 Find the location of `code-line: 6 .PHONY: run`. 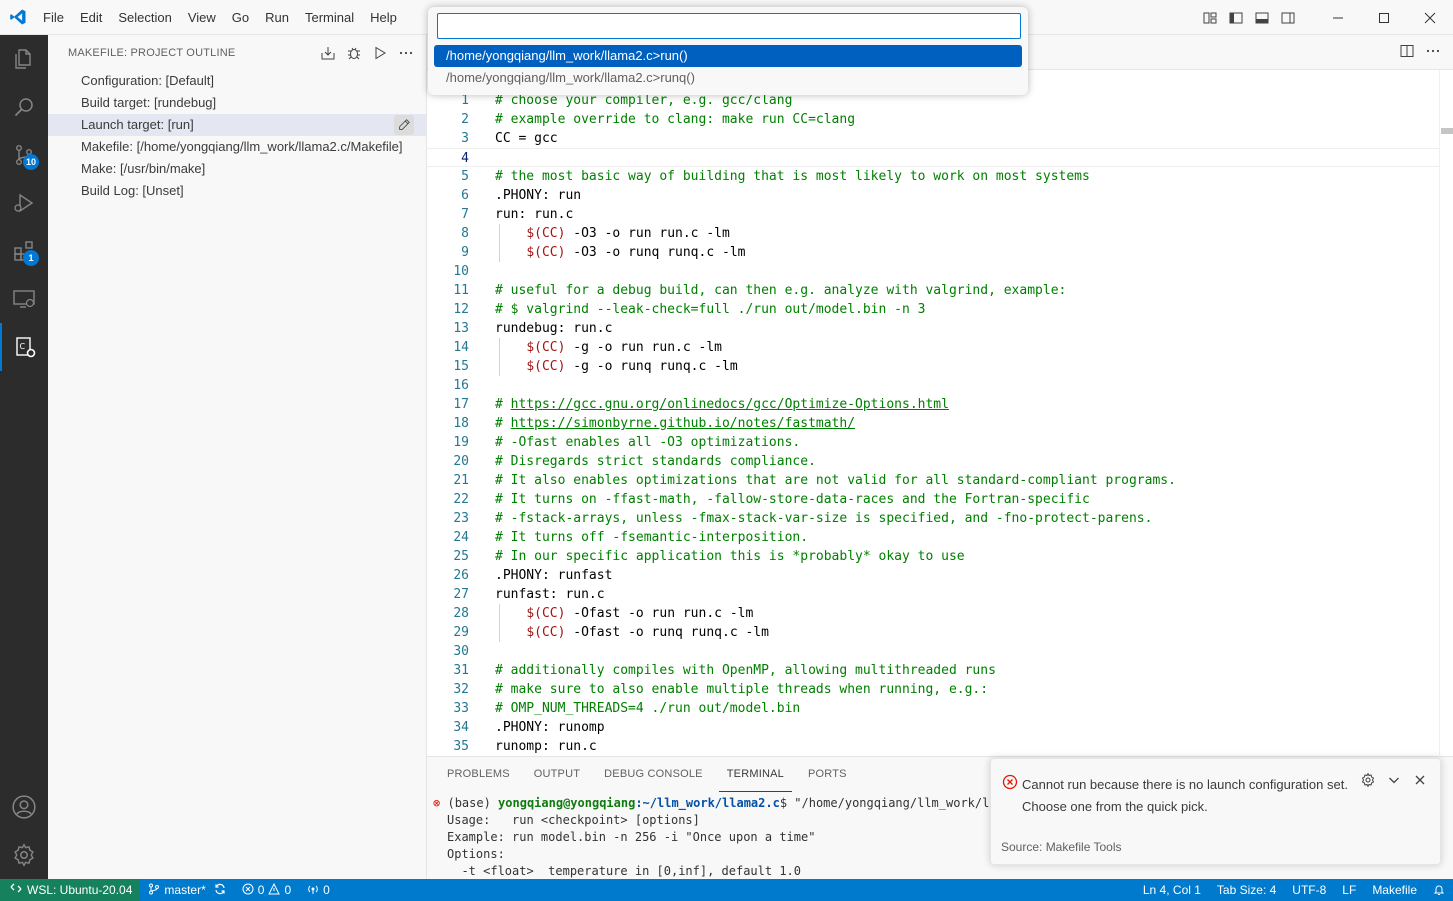

code-line: 6 .PHONY: run is located at coordinates (933, 195).